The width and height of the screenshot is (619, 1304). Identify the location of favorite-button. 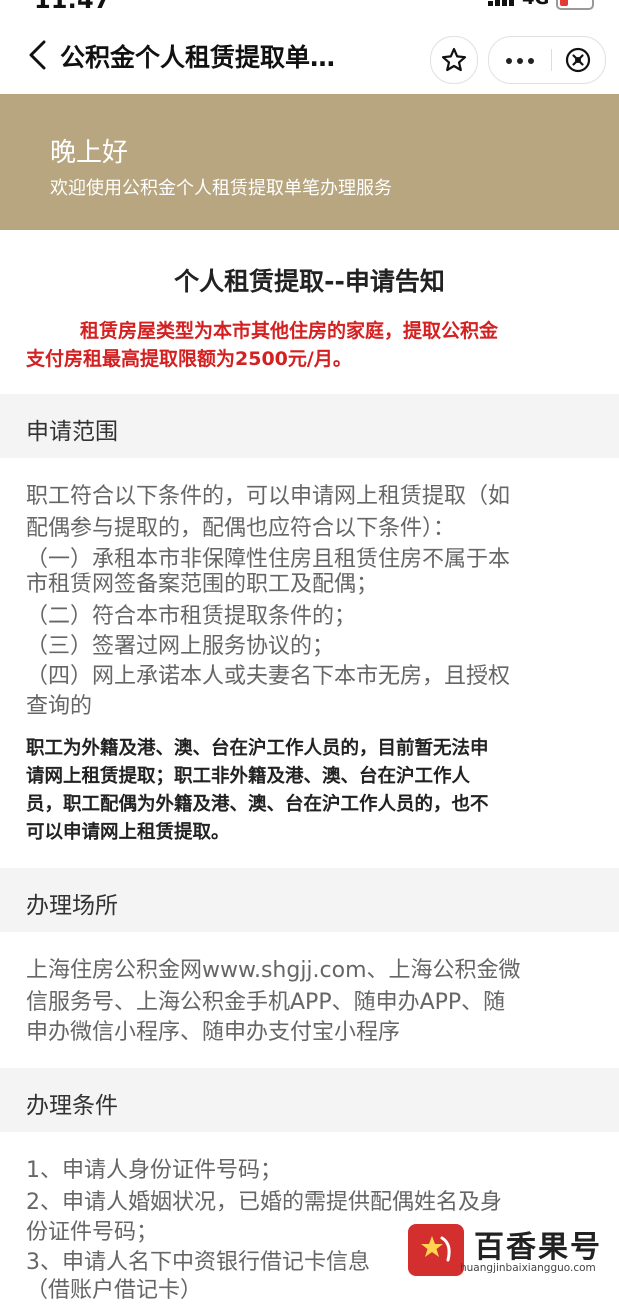
(454, 60).